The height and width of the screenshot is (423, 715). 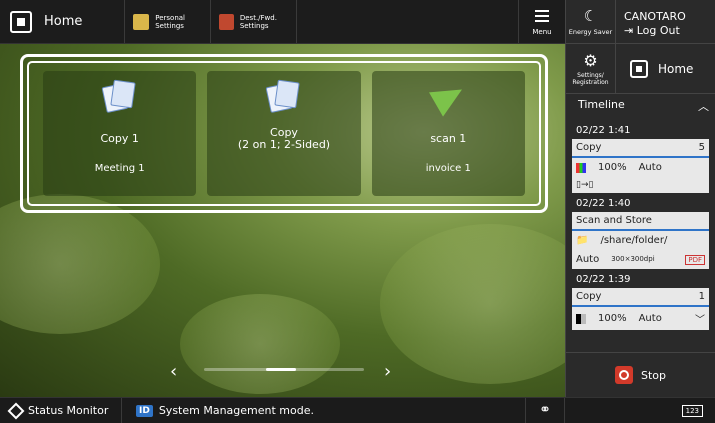 I want to click on shortcut-tile-copy-1: Copy 1 Meeting 1, so click(x=120, y=133).